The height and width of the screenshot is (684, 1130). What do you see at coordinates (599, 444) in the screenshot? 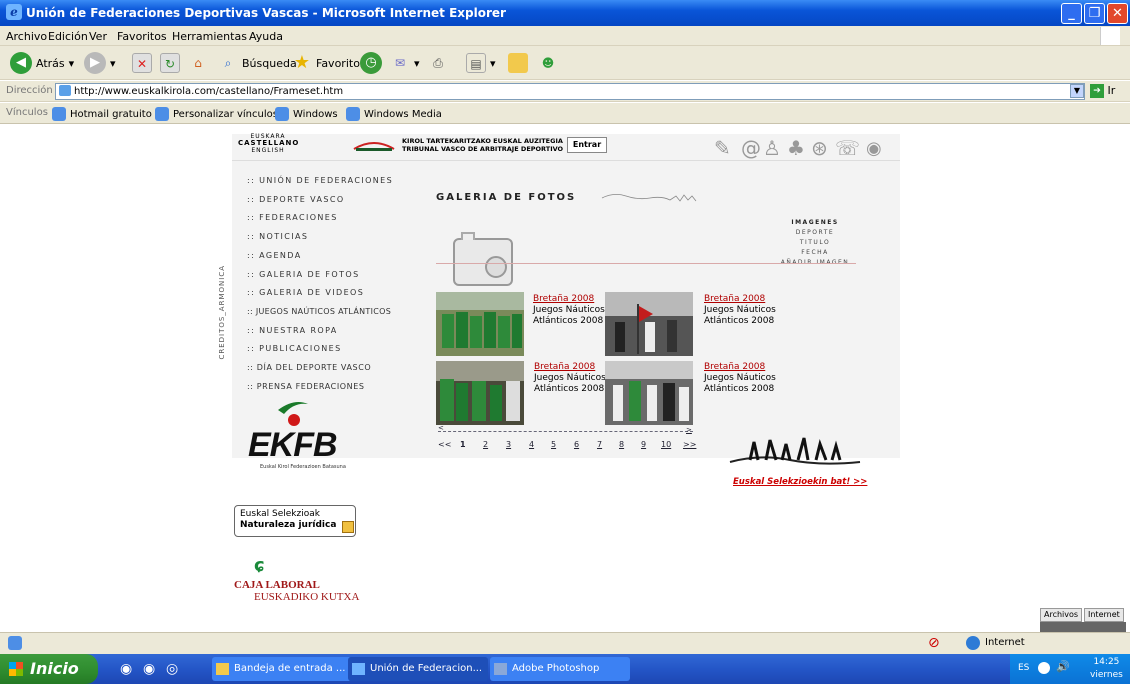
I see `pager-page: 7` at bounding box center [599, 444].